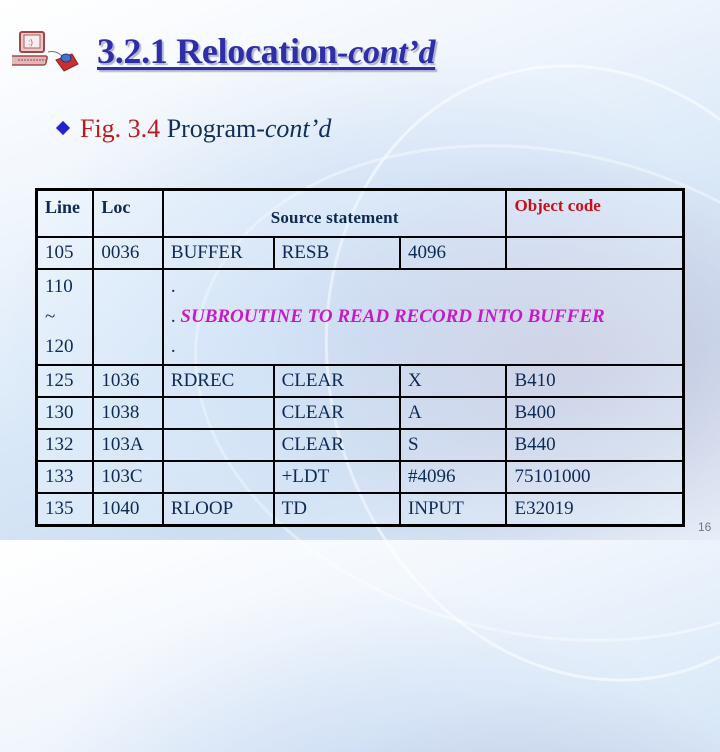 Image resolution: width=720 pixels, height=752 pixels. I want to click on cell-operand: A, so click(453, 413).